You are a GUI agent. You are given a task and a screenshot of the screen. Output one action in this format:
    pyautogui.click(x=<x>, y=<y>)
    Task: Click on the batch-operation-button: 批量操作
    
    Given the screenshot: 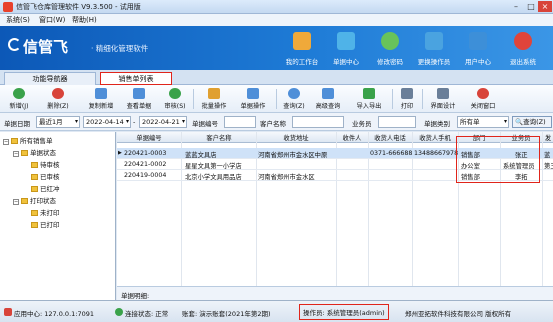 What is the action you would take?
    pyautogui.click(x=214, y=99)
    